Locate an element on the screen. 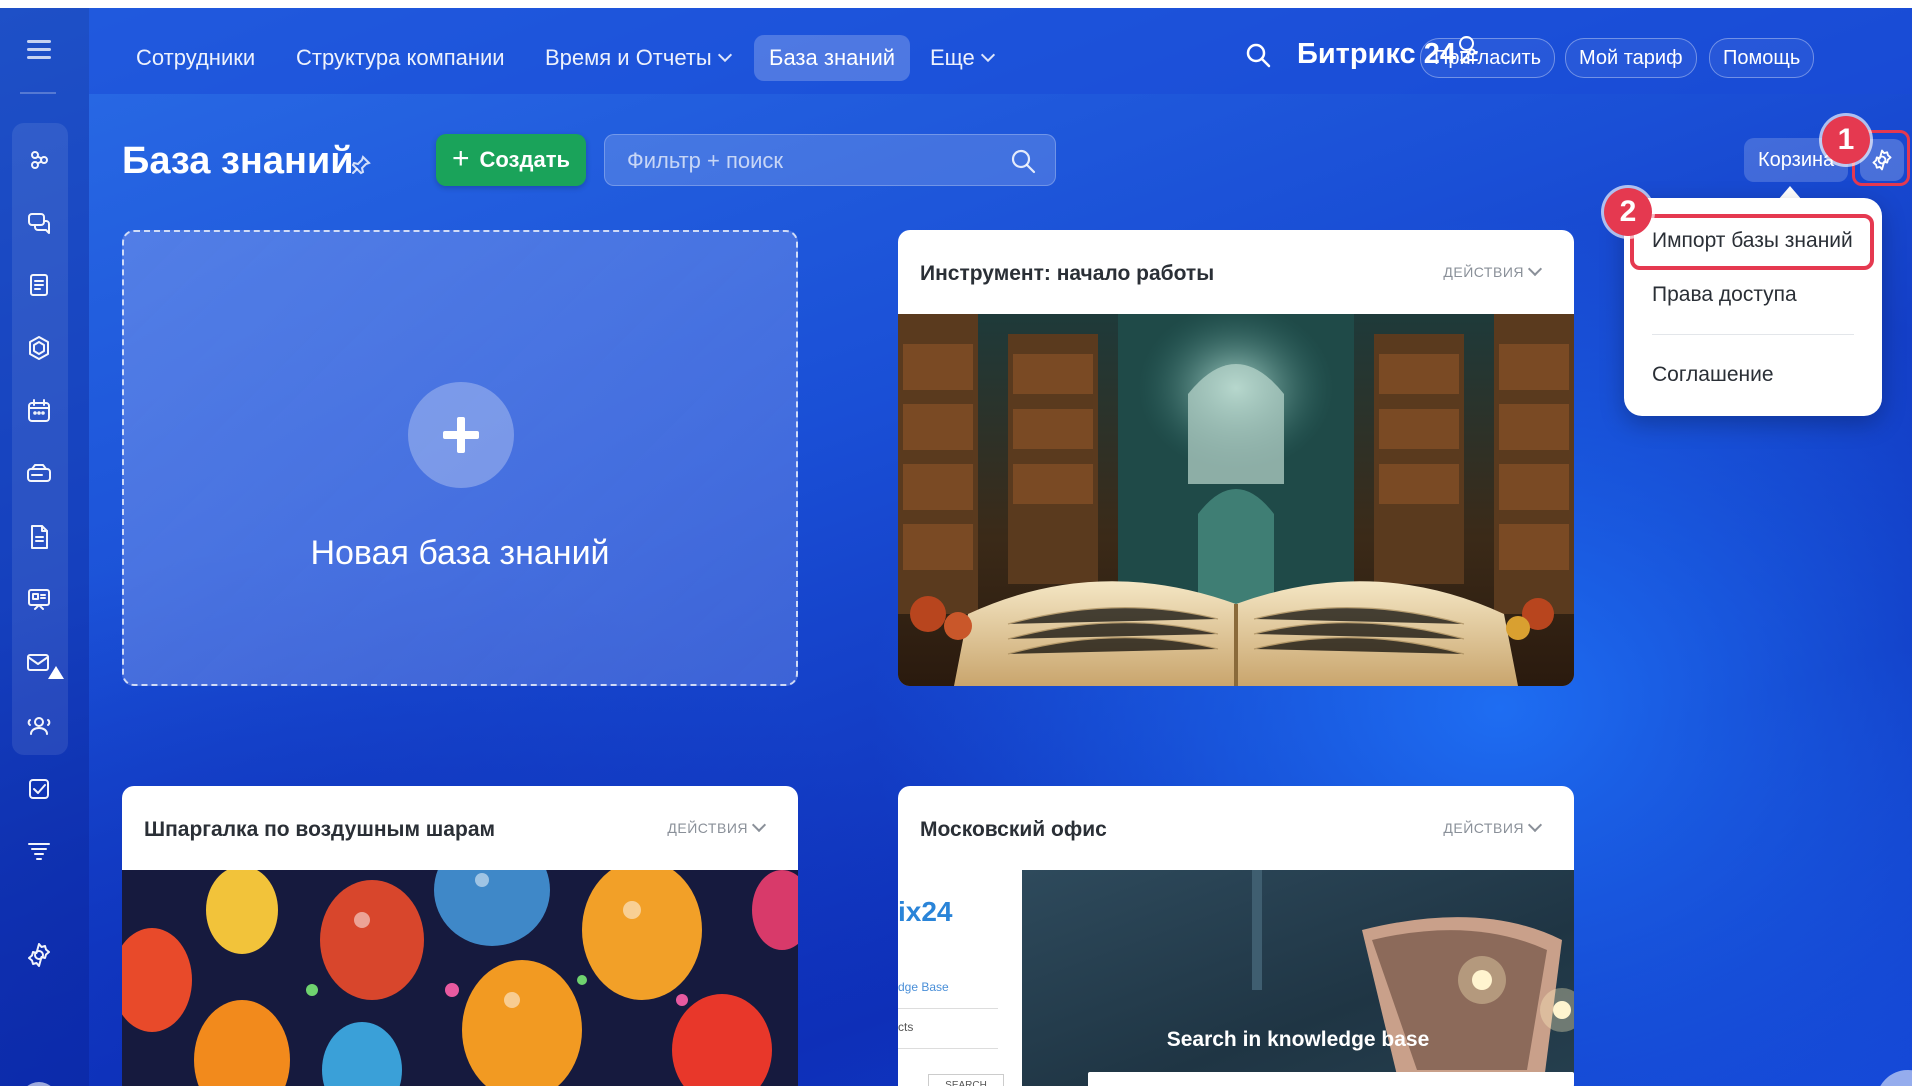  left-sidebar is located at coordinates (44, 547).